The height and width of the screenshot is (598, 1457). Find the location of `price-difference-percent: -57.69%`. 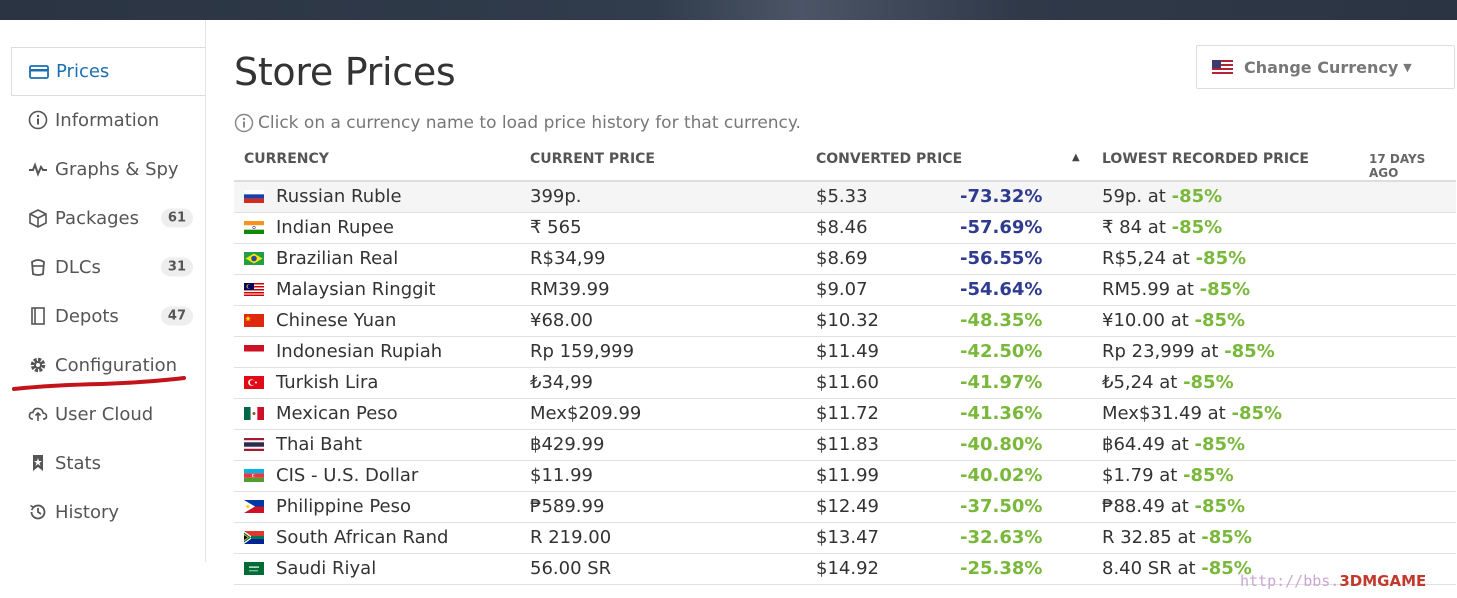

price-difference-percent: -57.69% is located at coordinates (1001, 227).